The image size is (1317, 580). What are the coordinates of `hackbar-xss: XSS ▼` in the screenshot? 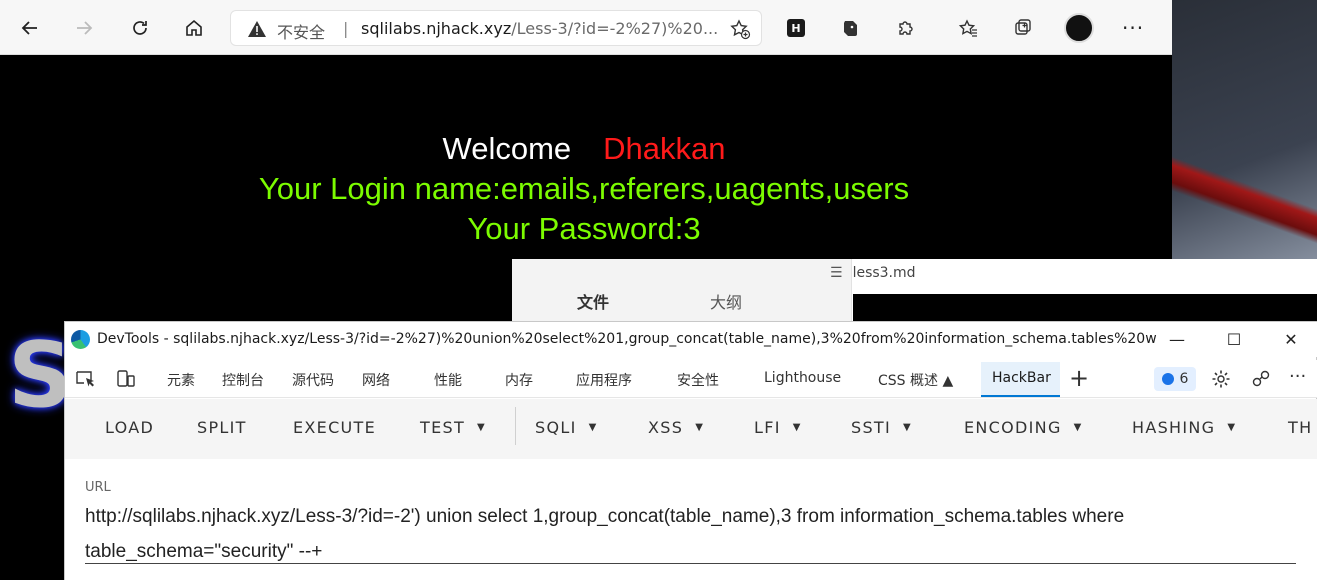 It's located at (676, 427).